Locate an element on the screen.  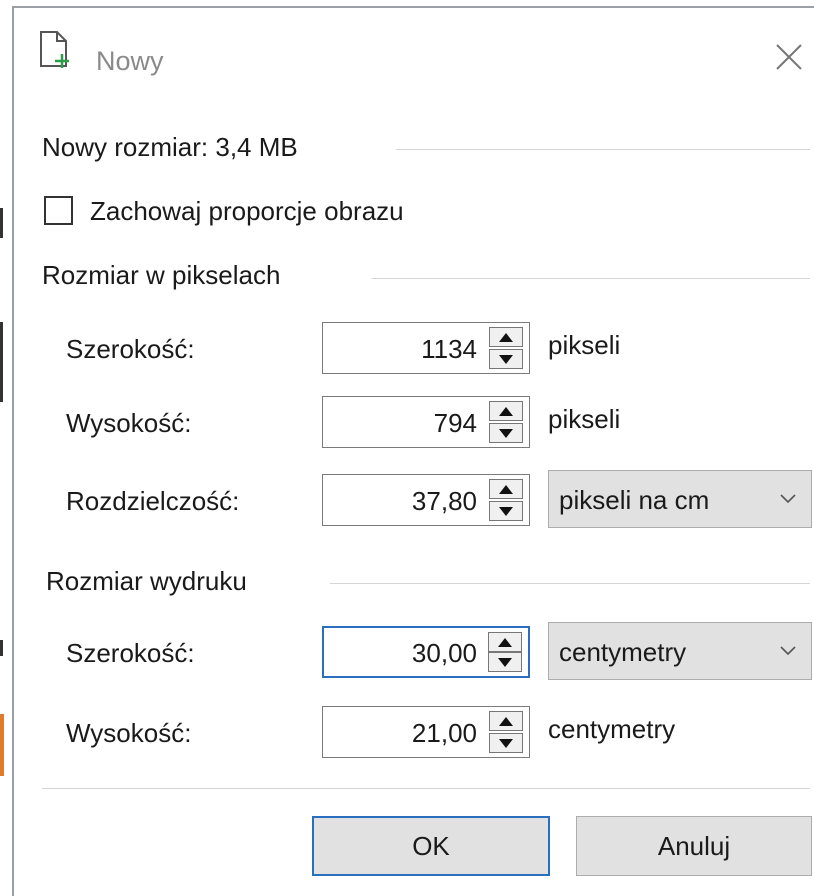
resolution-unit-value: pikseli na cm is located at coordinates (634, 500).